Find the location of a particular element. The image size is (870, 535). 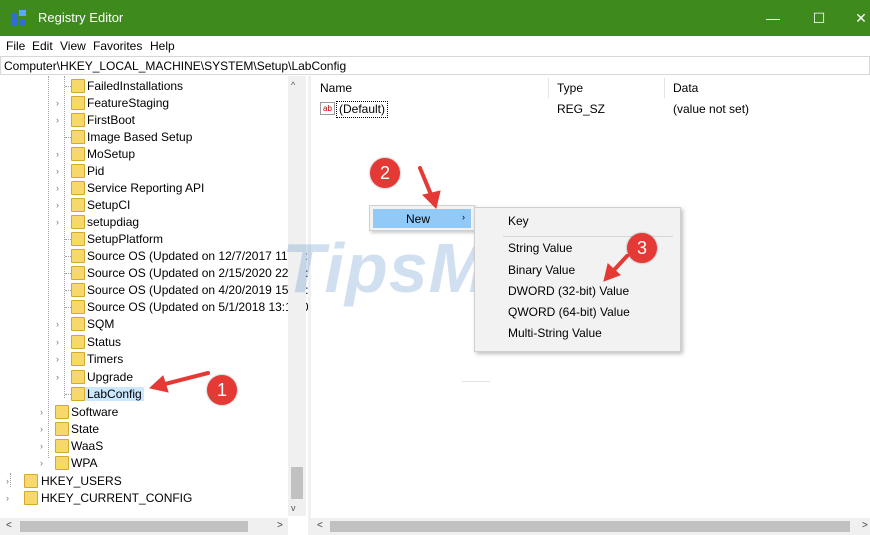

annotation-badge-2: 2 is located at coordinates (385, 173).